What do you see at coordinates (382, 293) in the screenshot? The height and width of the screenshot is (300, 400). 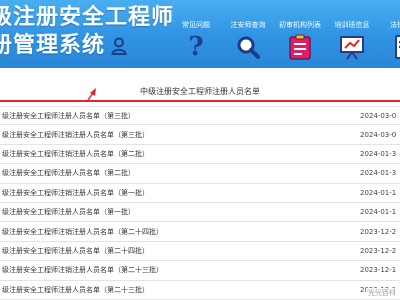 I see `watermark: 光光百科` at bounding box center [382, 293].